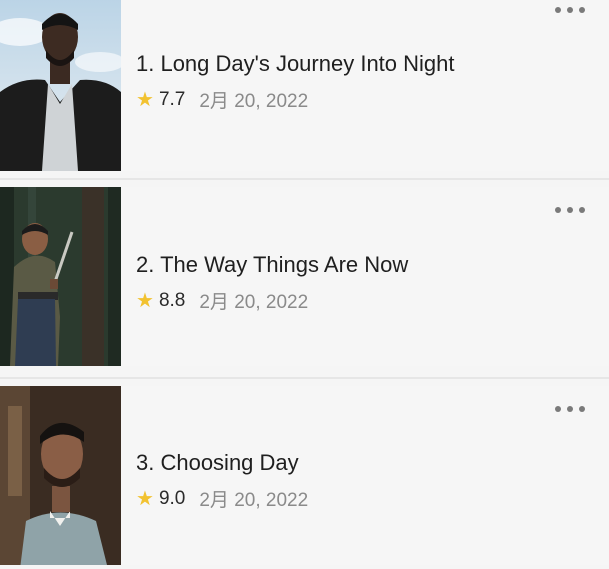 This screenshot has width=609, height=569. I want to click on episode-title: 3. Choosing Day, so click(217, 463).